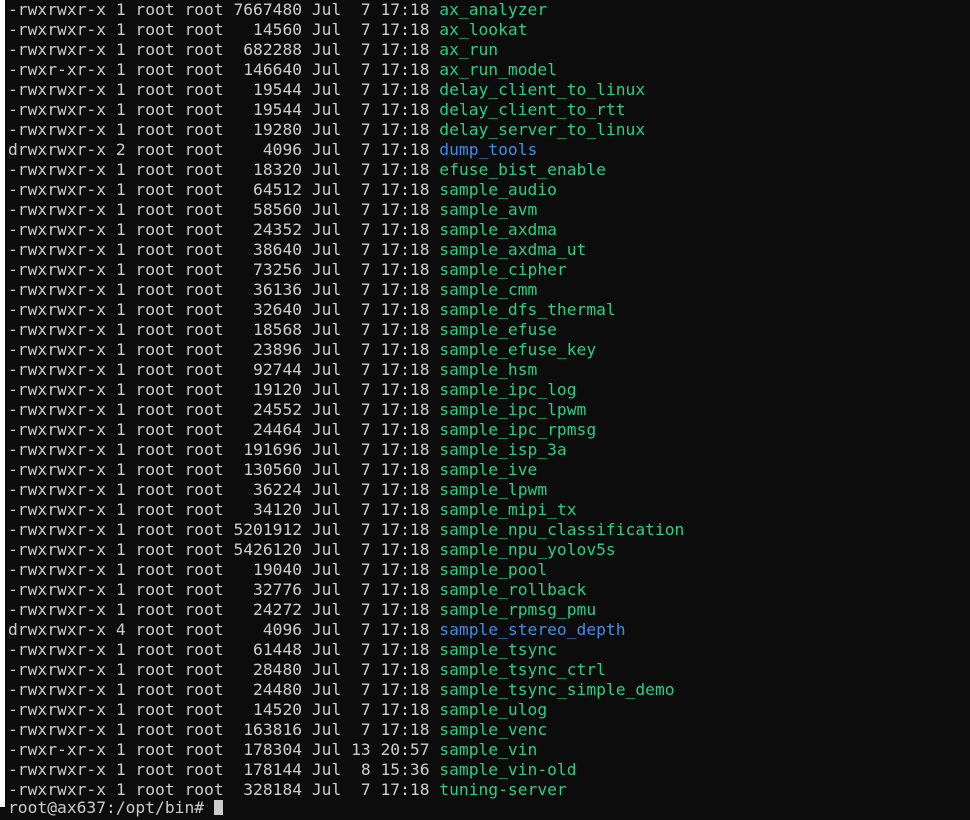 This screenshot has height=820, width=970. What do you see at coordinates (493, 489) in the screenshot?
I see `file-name: sample_lpwm` at bounding box center [493, 489].